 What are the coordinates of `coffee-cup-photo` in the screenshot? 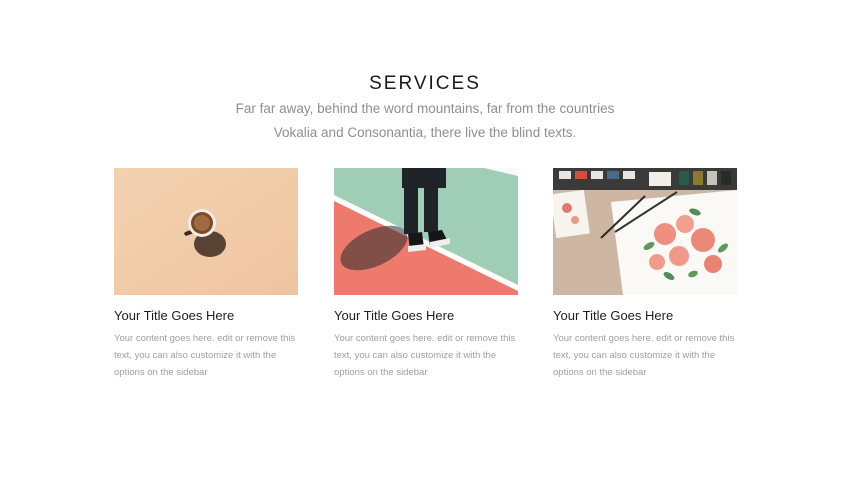 It's located at (206, 231).